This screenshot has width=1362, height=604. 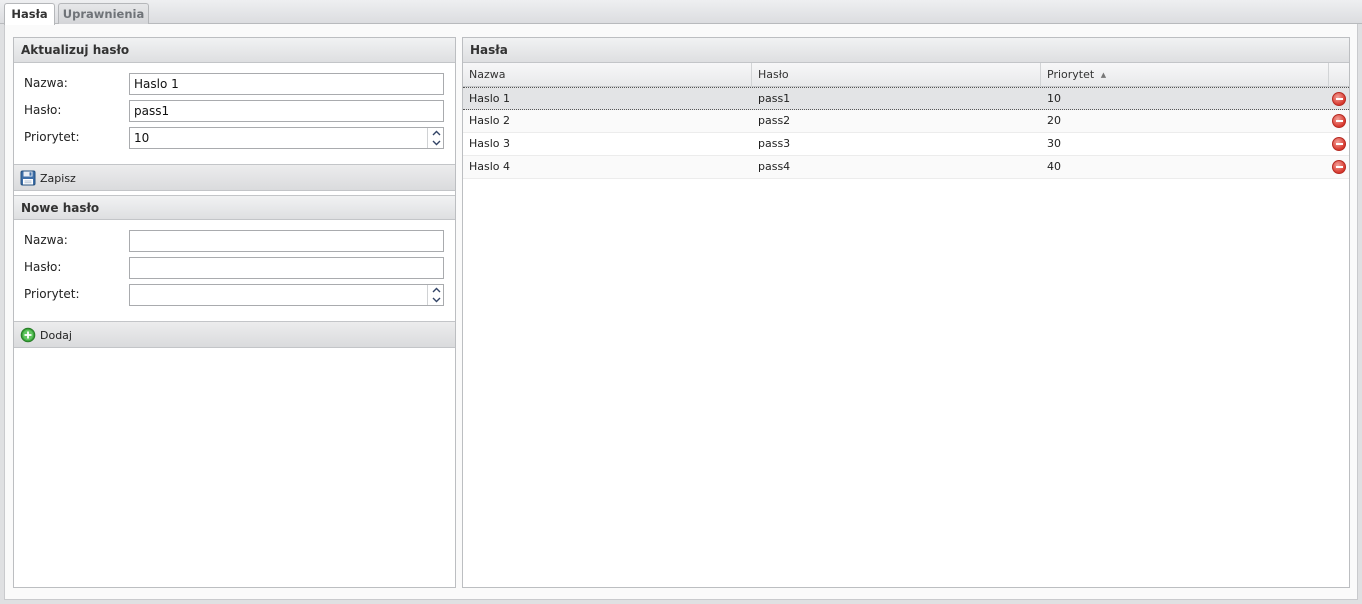 I want to click on grid-title: Hasła, so click(x=906, y=50).